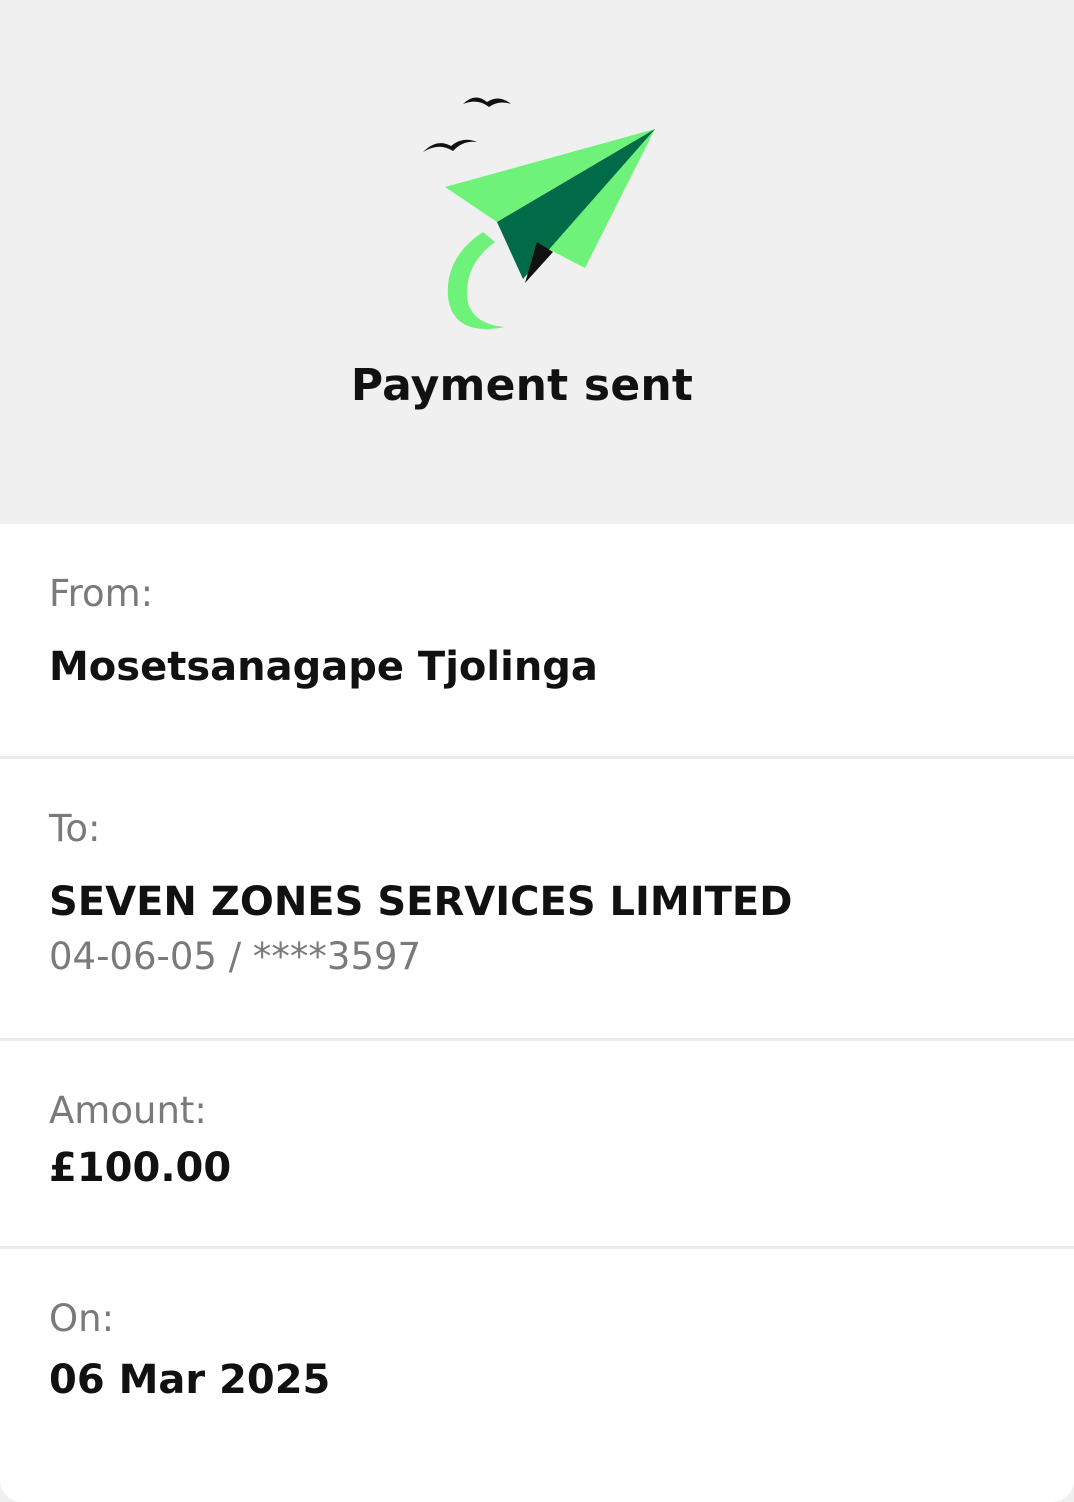 Image resolution: width=1074 pixels, height=1502 pixels. What do you see at coordinates (323, 667) in the screenshot?
I see `sender-name: Mosetsanagape Tjolinga` at bounding box center [323, 667].